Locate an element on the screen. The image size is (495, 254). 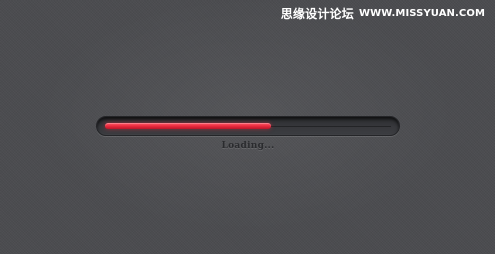
progress-bar-track is located at coordinates (248, 126).